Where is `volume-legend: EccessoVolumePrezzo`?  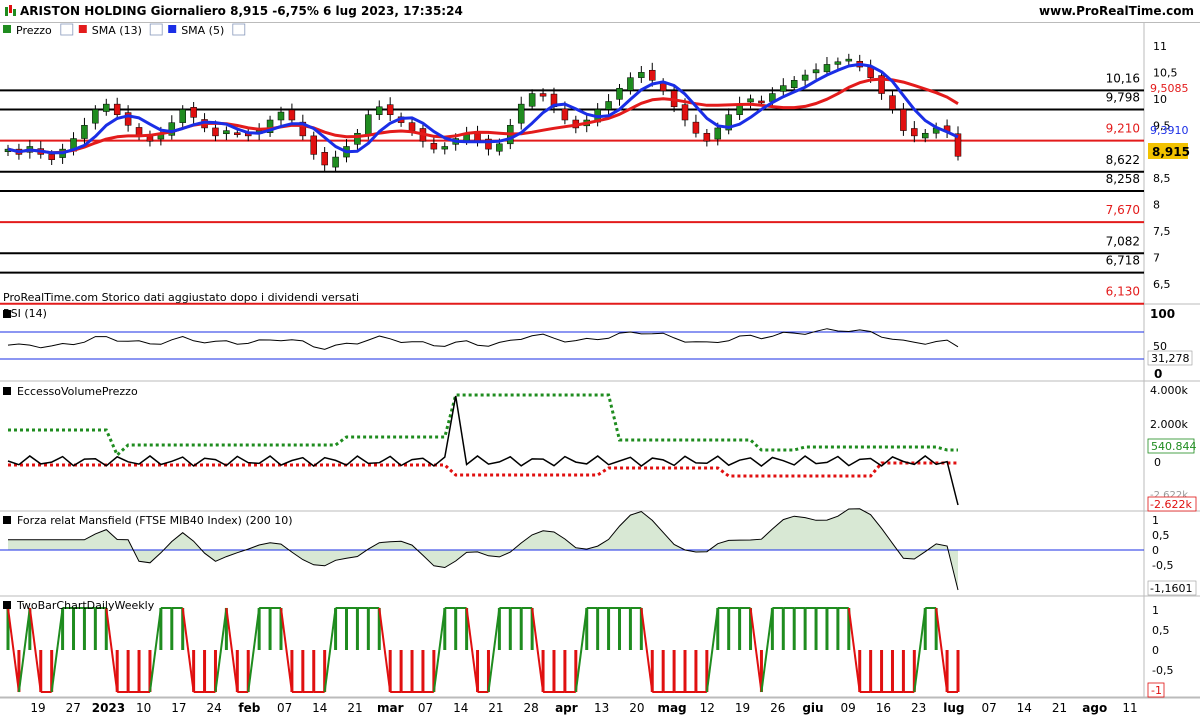
volume-legend: EccessoVolumePrezzo is located at coordinates (77, 391).